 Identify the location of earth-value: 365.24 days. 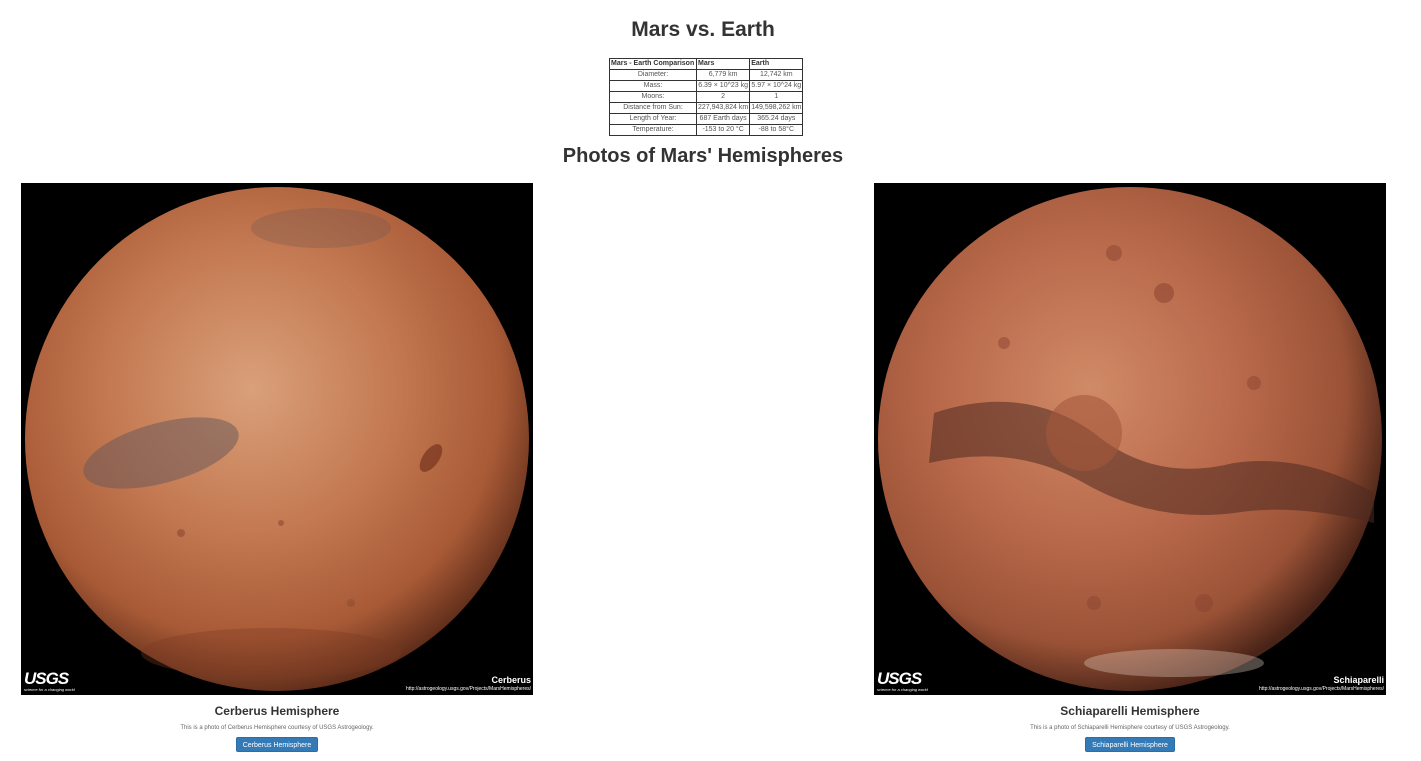
(776, 119).